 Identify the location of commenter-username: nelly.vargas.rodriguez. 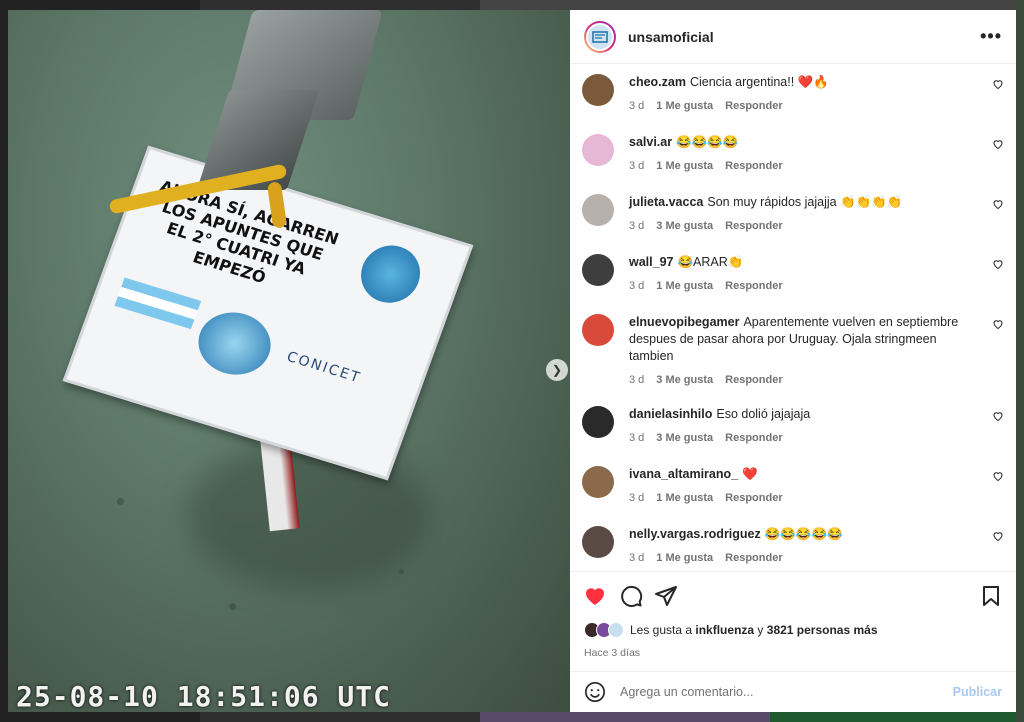
(695, 534).